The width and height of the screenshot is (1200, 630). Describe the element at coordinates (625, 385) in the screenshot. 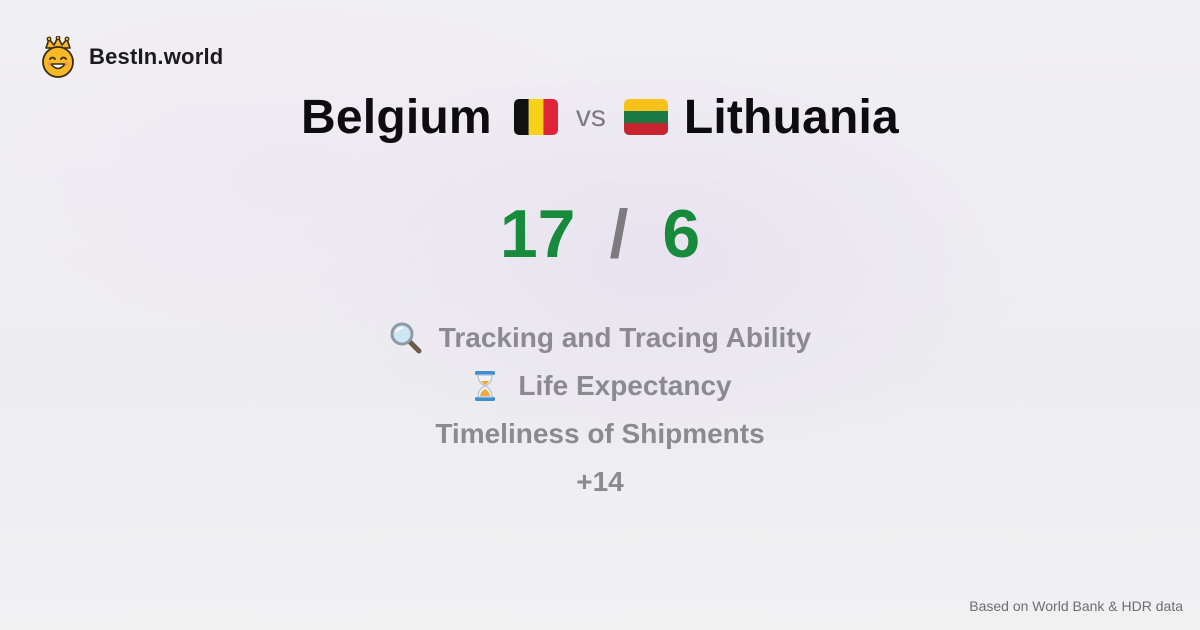

I see `feature-label: Life Expectancy` at that location.